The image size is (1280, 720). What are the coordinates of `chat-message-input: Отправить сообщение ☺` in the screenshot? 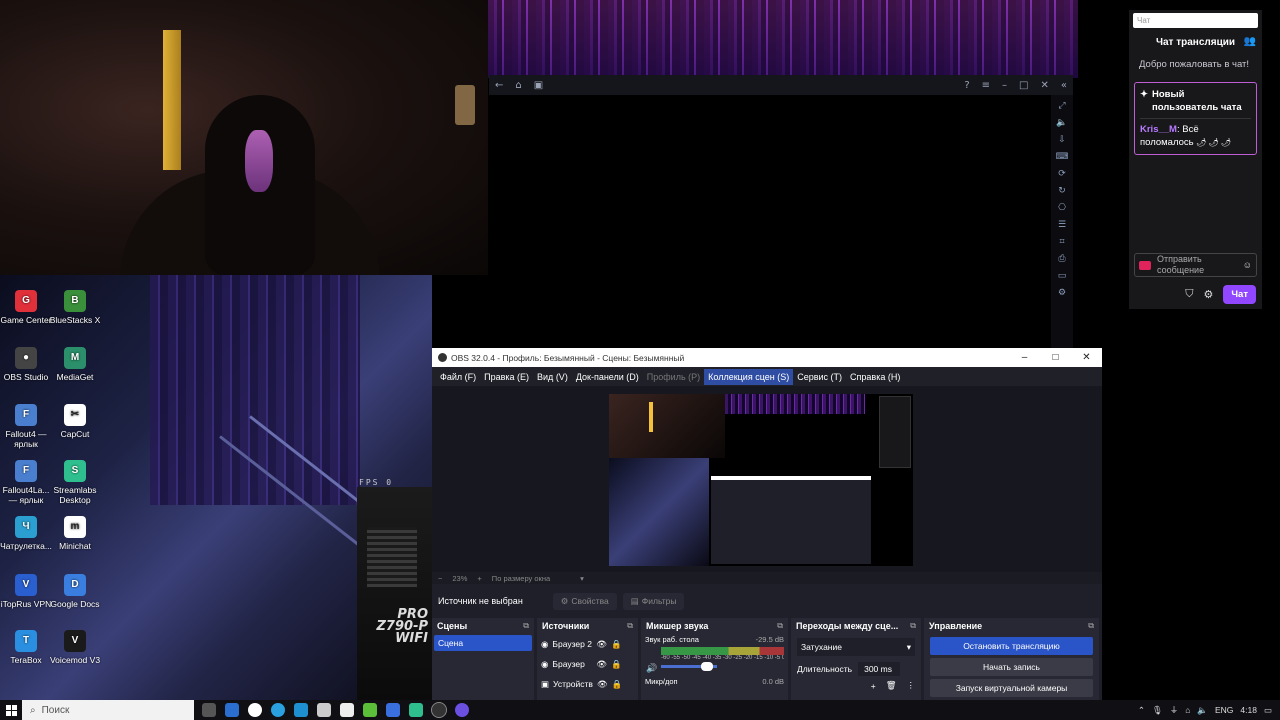 It's located at (1195, 265).